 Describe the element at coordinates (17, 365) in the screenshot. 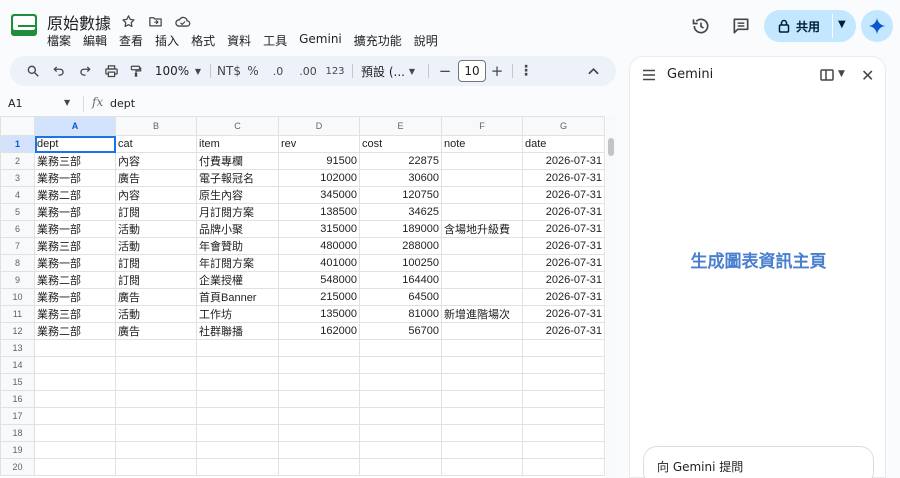

I see `row-header: 14` at that location.